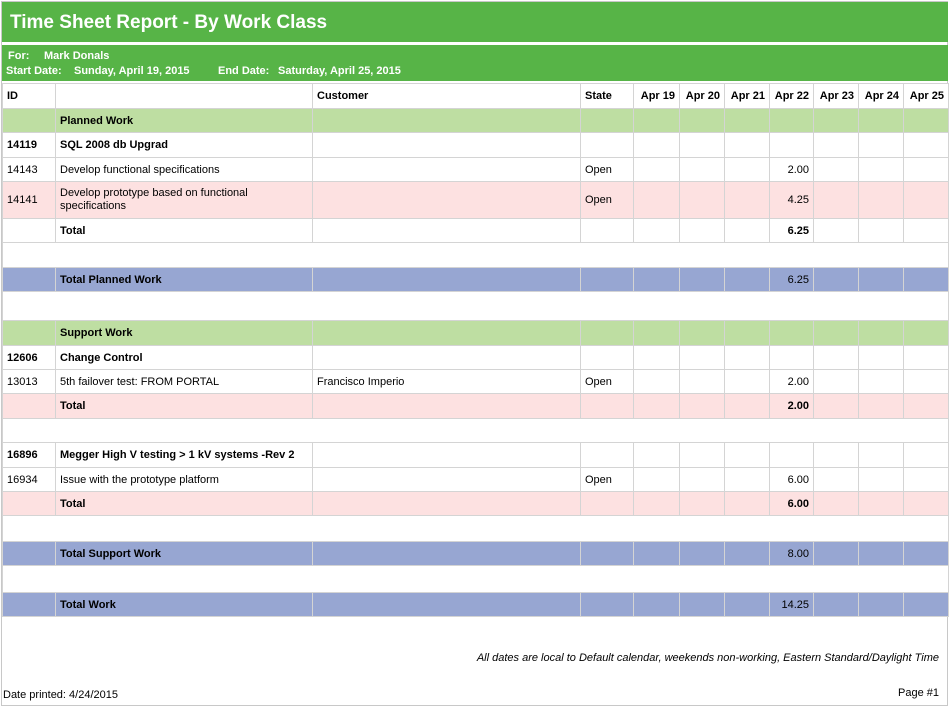 The image size is (951, 709). What do you see at coordinates (747, 96) in the screenshot?
I see `column-header-apr21: Apr 21` at bounding box center [747, 96].